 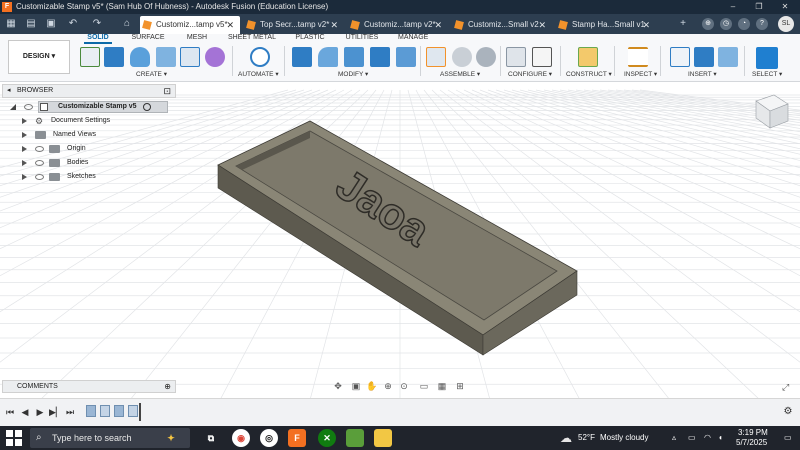 I want to click on group-create: CREATE ▾, so click(x=151, y=74).